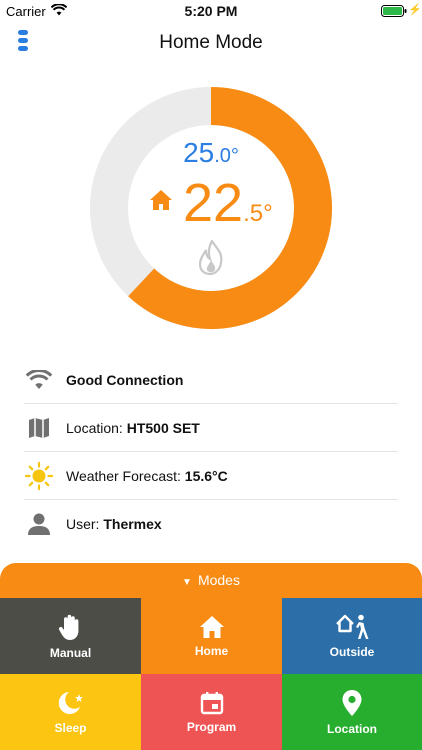 This screenshot has height=750, width=422. I want to click on mode-outside-button: Outside, so click(352, 636).